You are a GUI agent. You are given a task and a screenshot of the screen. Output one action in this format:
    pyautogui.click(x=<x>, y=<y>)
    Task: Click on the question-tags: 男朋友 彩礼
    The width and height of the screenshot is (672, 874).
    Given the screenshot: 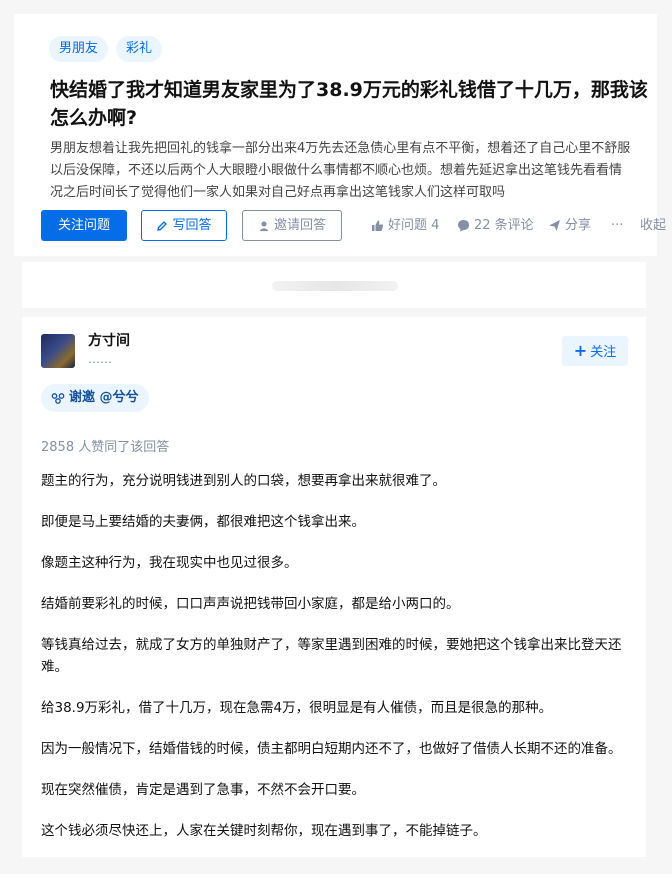 What is the action you would take?
    pyautogui.click(x=106, y=49)
    